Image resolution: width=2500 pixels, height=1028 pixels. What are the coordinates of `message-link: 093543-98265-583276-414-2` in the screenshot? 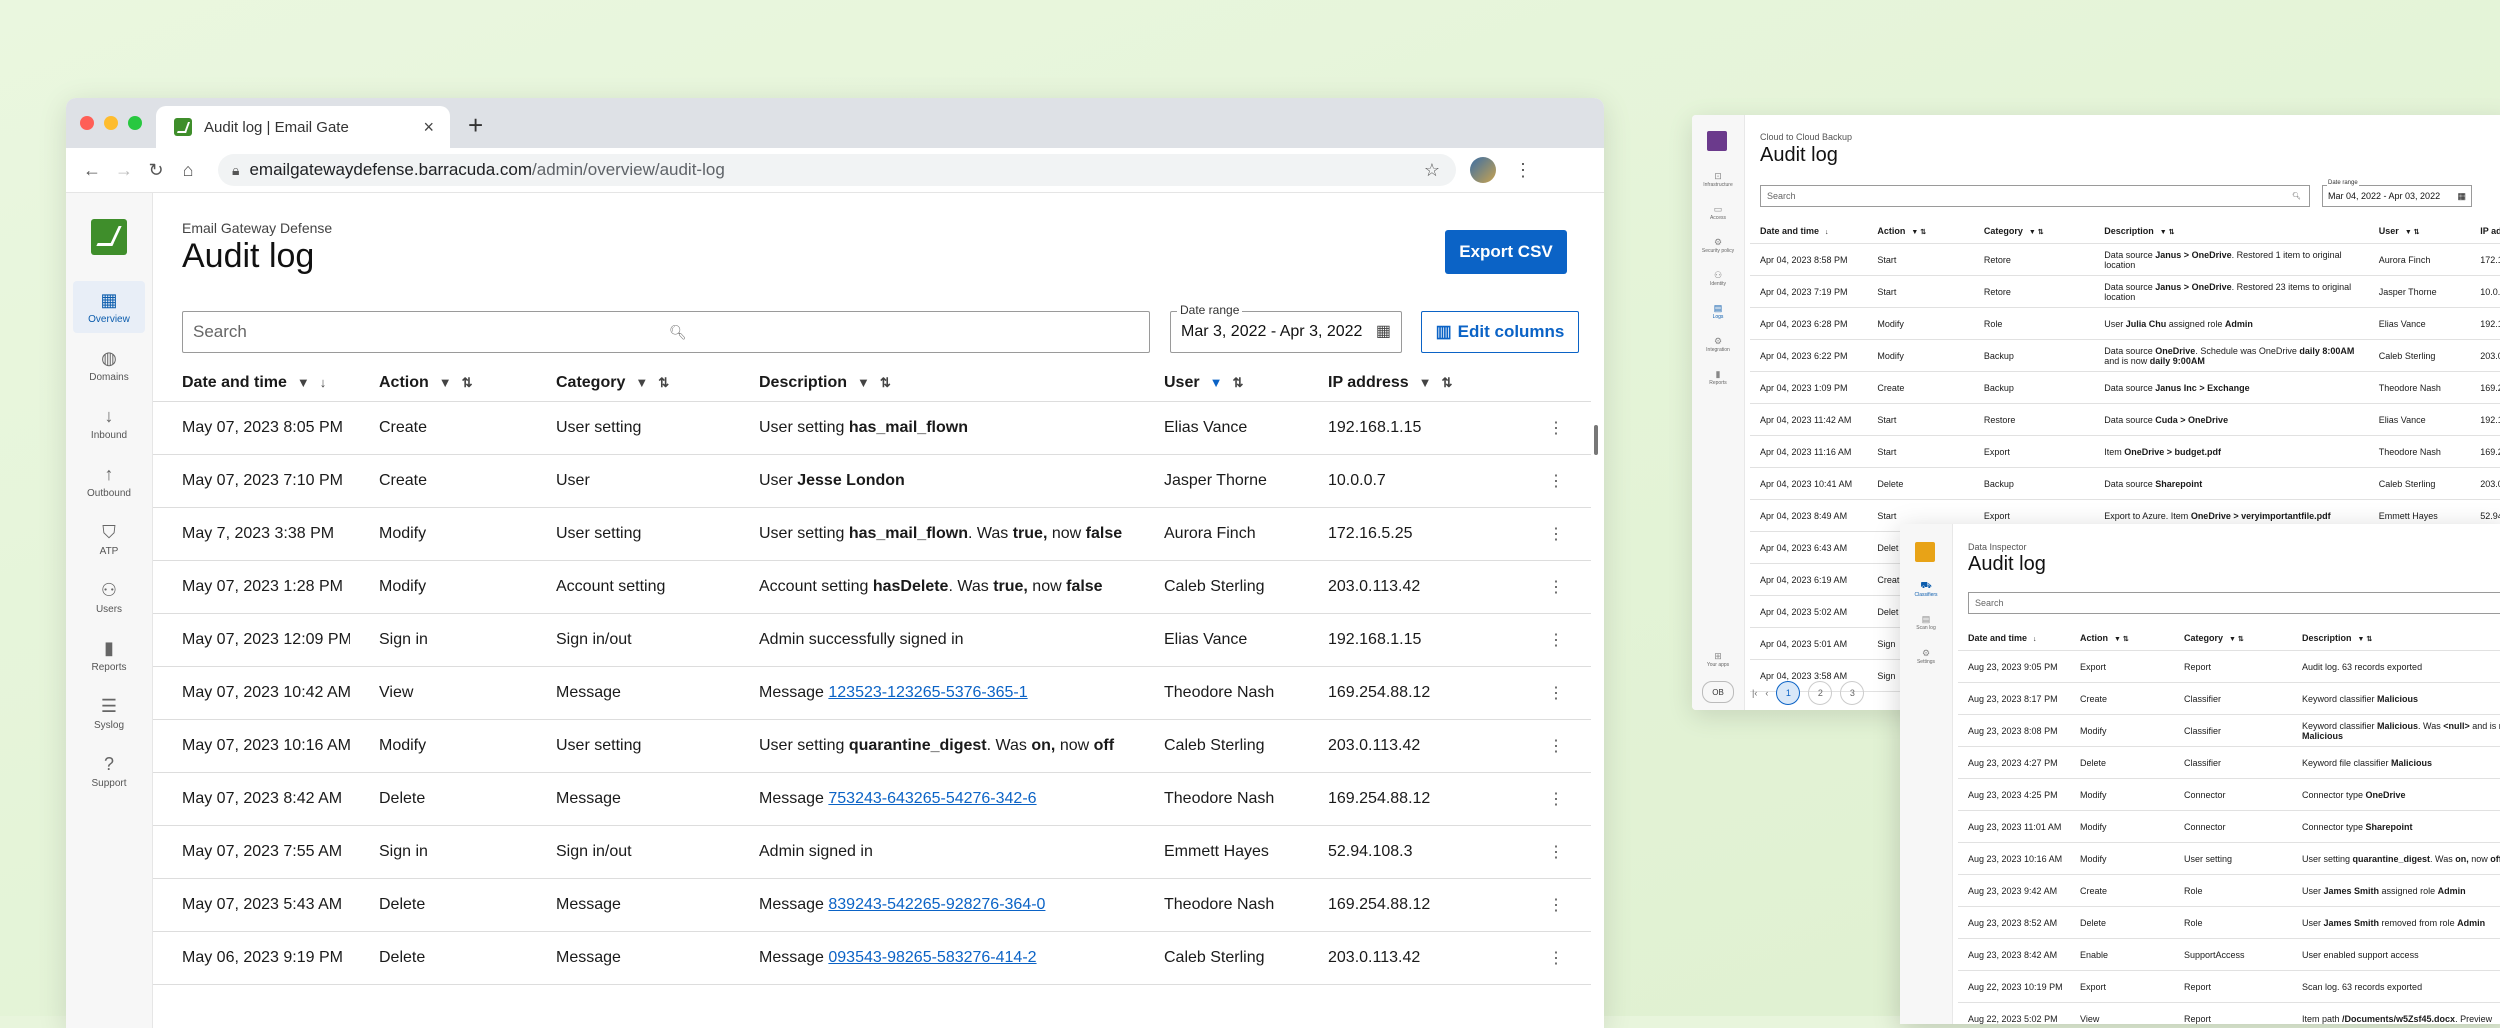 It's located at (932, 957).